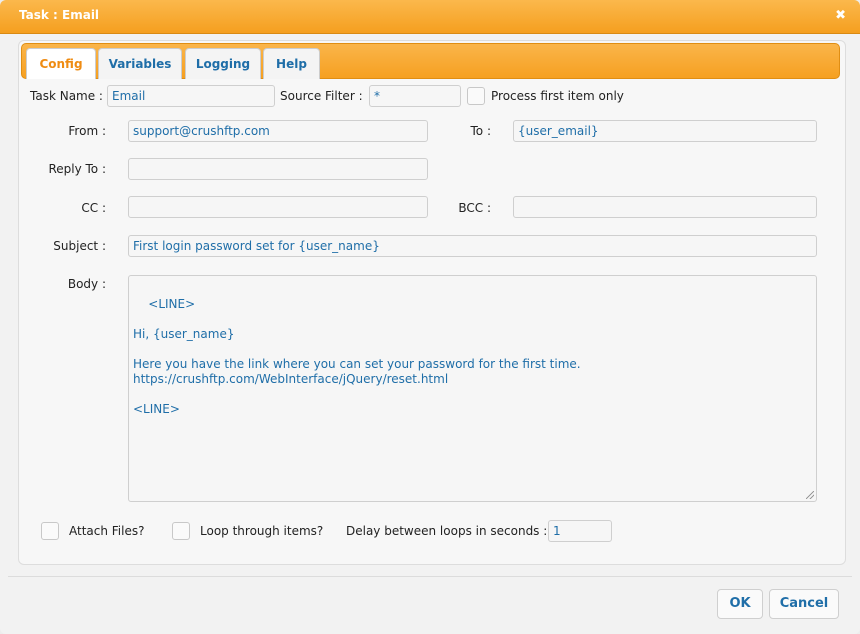 The width and height of the screenshot is (860, 634). I want to click on tab-config: Config, so click(61, 63).